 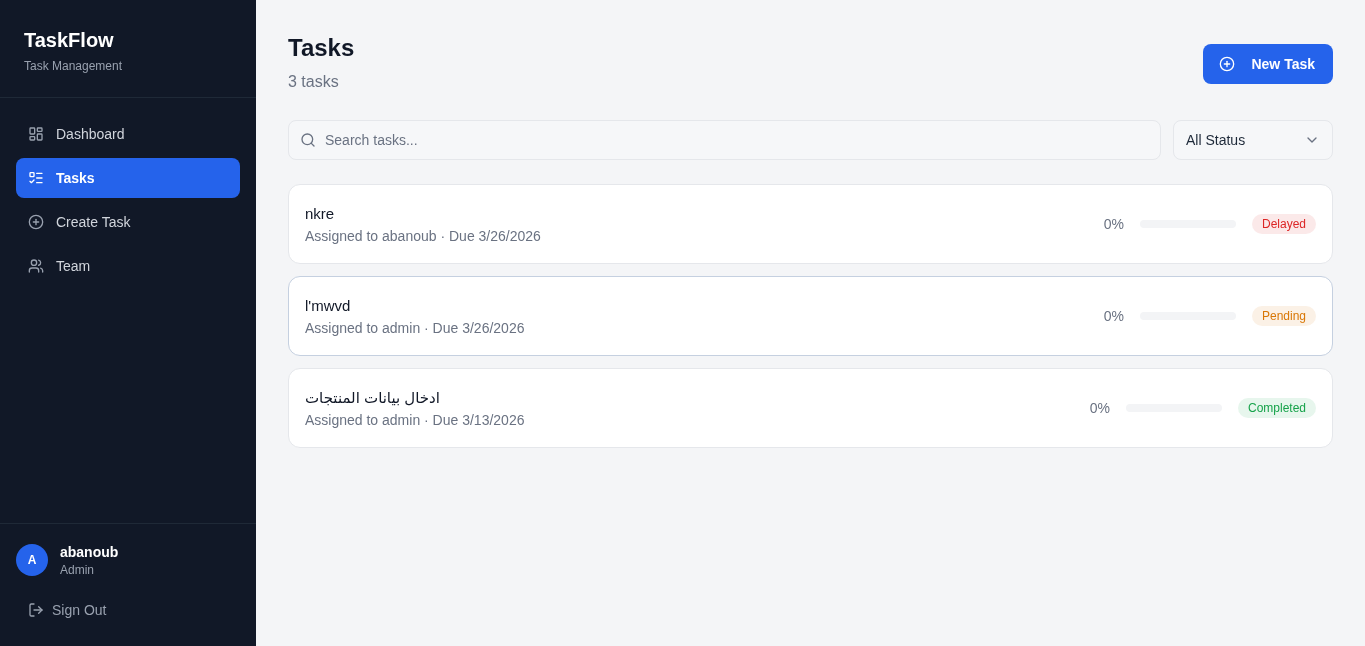 I want to click on status-badge: Delayed, so click(x=1283, y=224).